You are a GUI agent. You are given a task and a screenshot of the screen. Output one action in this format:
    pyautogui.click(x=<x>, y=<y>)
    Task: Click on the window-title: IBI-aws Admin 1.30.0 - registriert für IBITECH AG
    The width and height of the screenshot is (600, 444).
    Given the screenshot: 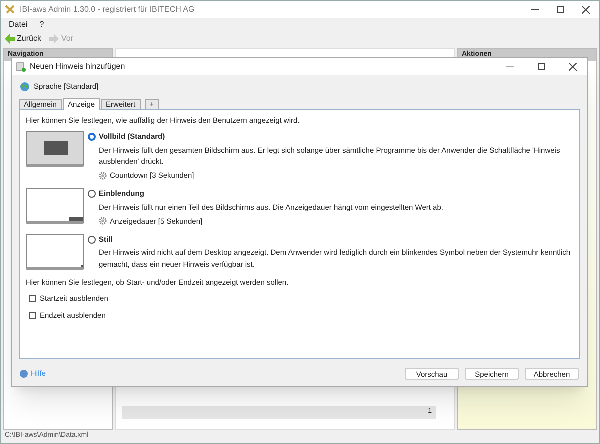 What is the action you would take?
    pyautogui.click(x=107, y=10)
    